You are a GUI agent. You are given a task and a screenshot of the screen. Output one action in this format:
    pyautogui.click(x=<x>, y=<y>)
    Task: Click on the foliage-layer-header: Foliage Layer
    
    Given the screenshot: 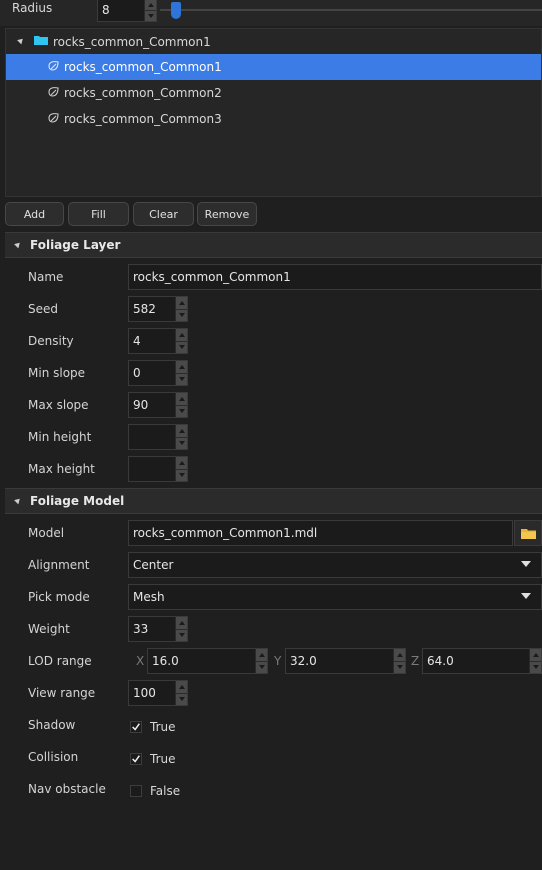 What is the action you would take?
    pyautogui.click(x=273, y=245)
    